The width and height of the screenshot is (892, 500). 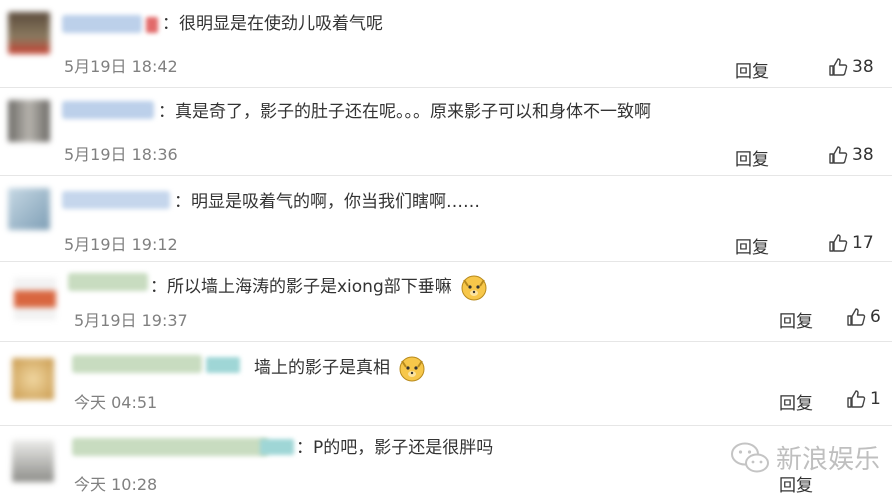 What do you see at coordinates (116, 402) in the screenshot?
I see `comment-time: 今天 04:51` at bounding box center [116, 402].